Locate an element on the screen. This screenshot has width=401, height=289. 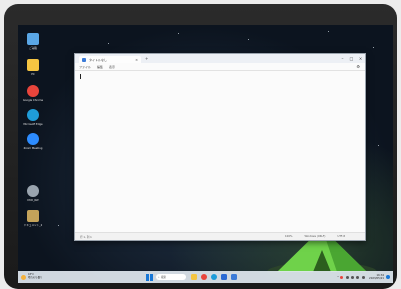
desktop-icon-recycle-bin: ごみ箱 is located at coordinates (33, 41).